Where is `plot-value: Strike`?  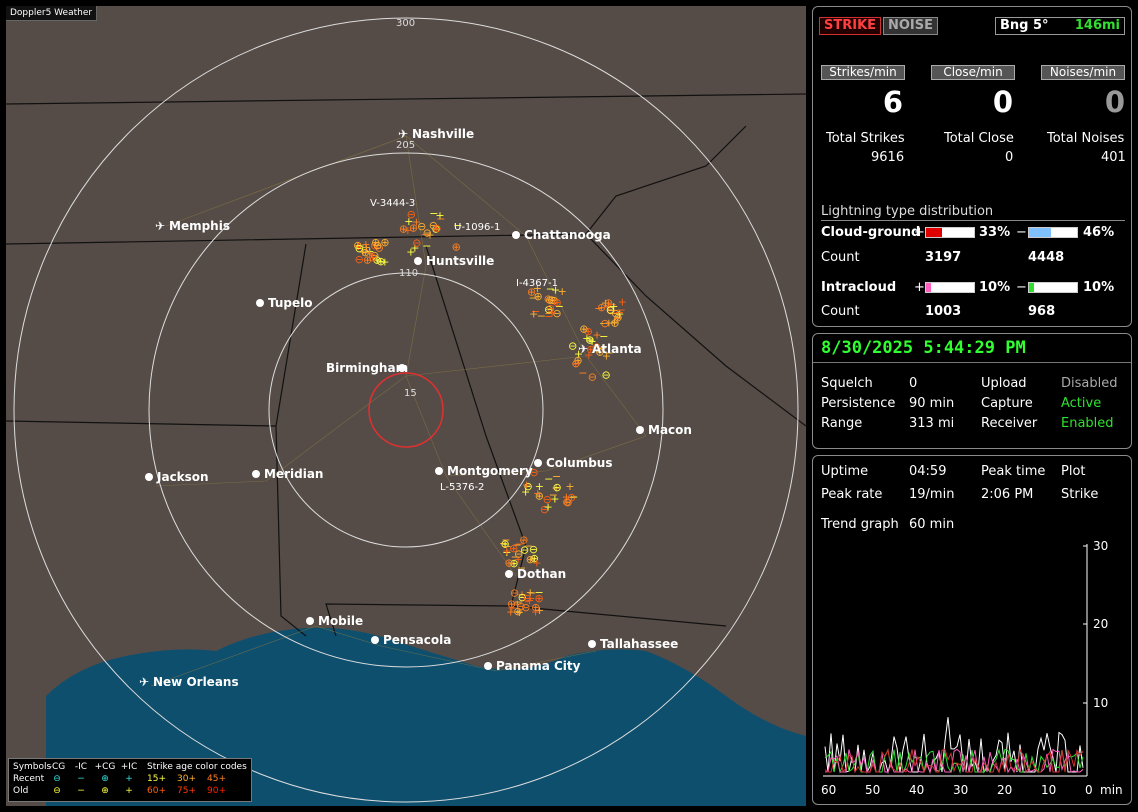
plot-value: Strike is located at coordinates (1079, 494).